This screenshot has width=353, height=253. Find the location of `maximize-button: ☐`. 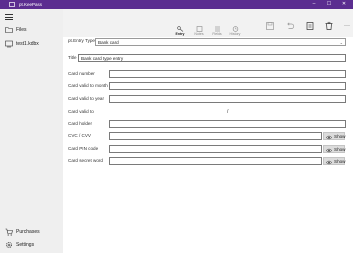

maximize-button: ☐ is located at coordinates (329, 4).